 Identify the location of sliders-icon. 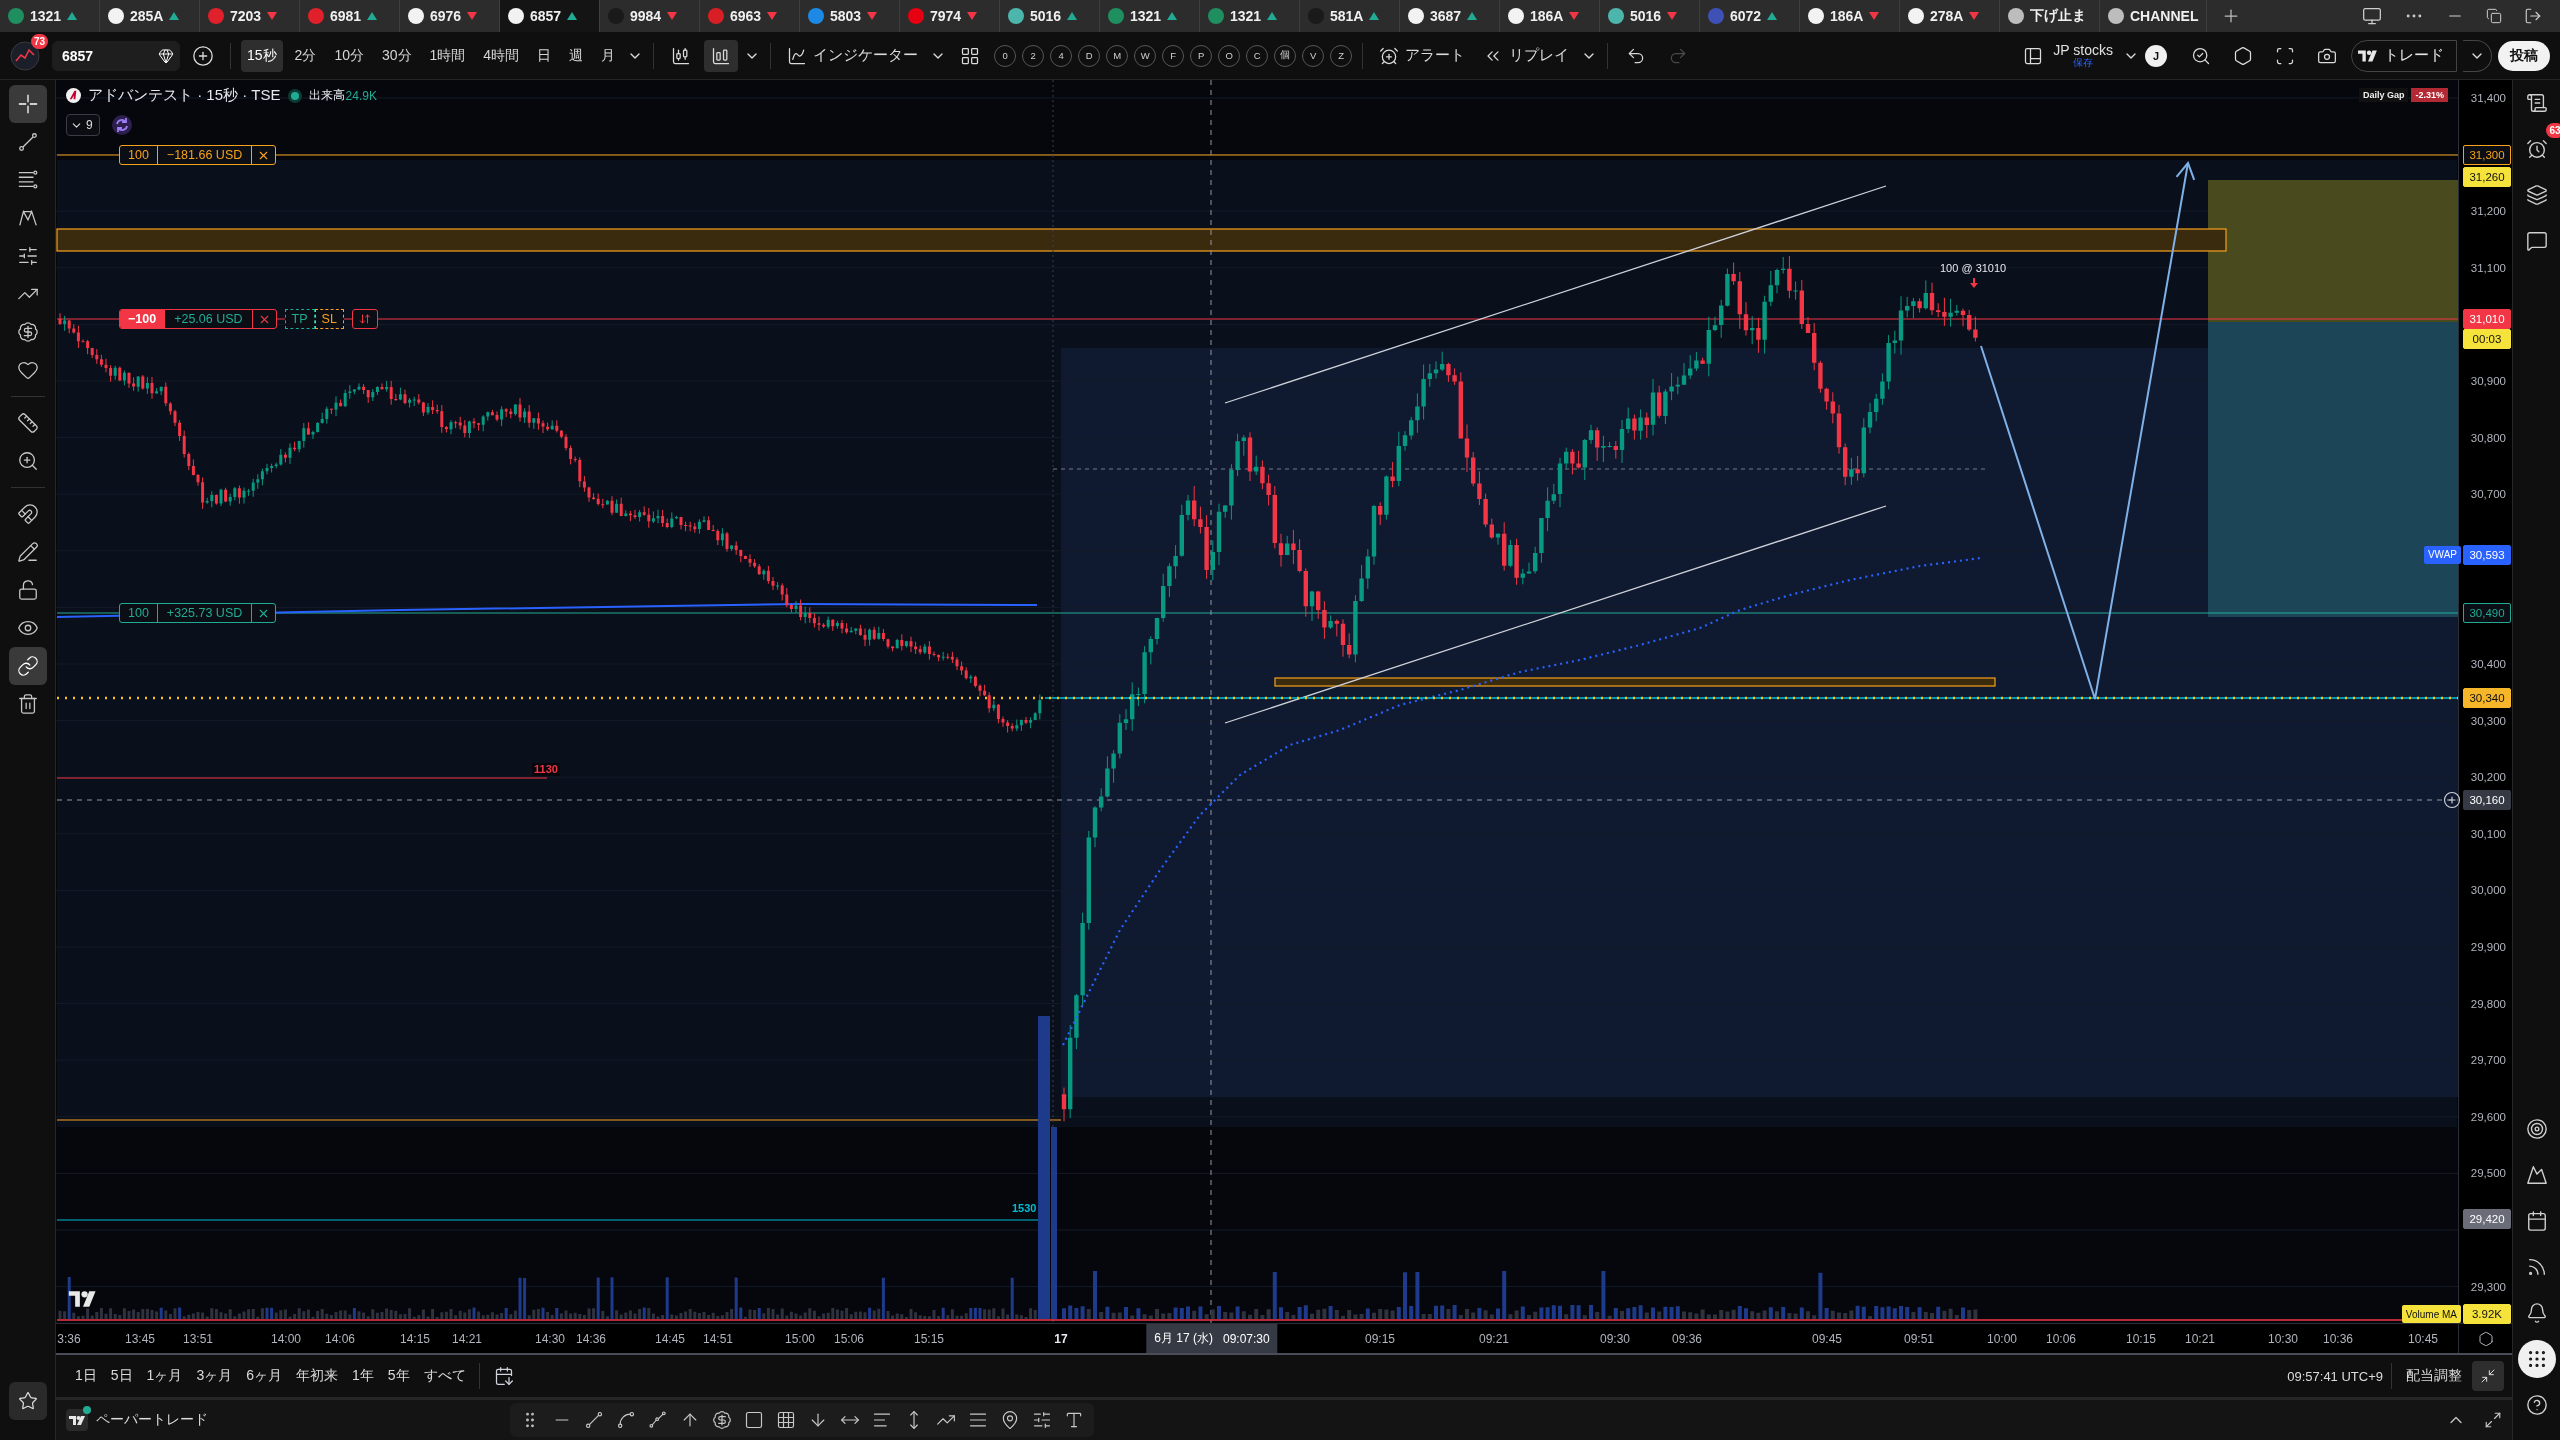
(1042, 1420).